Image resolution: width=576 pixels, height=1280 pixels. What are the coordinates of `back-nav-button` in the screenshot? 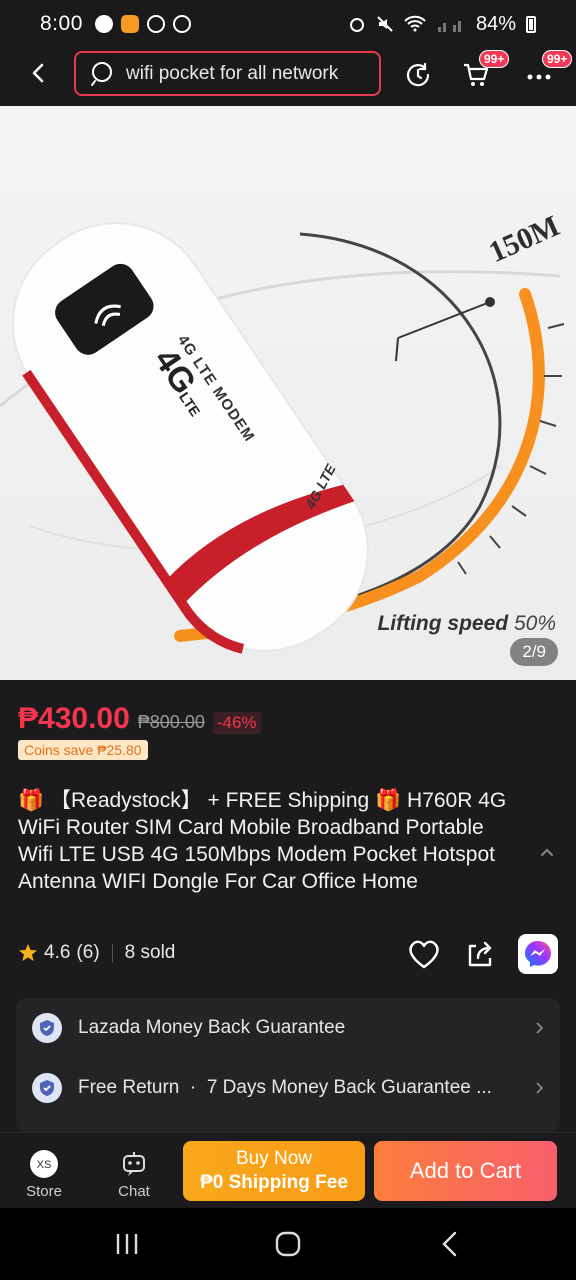 It's located at (450, 1244).